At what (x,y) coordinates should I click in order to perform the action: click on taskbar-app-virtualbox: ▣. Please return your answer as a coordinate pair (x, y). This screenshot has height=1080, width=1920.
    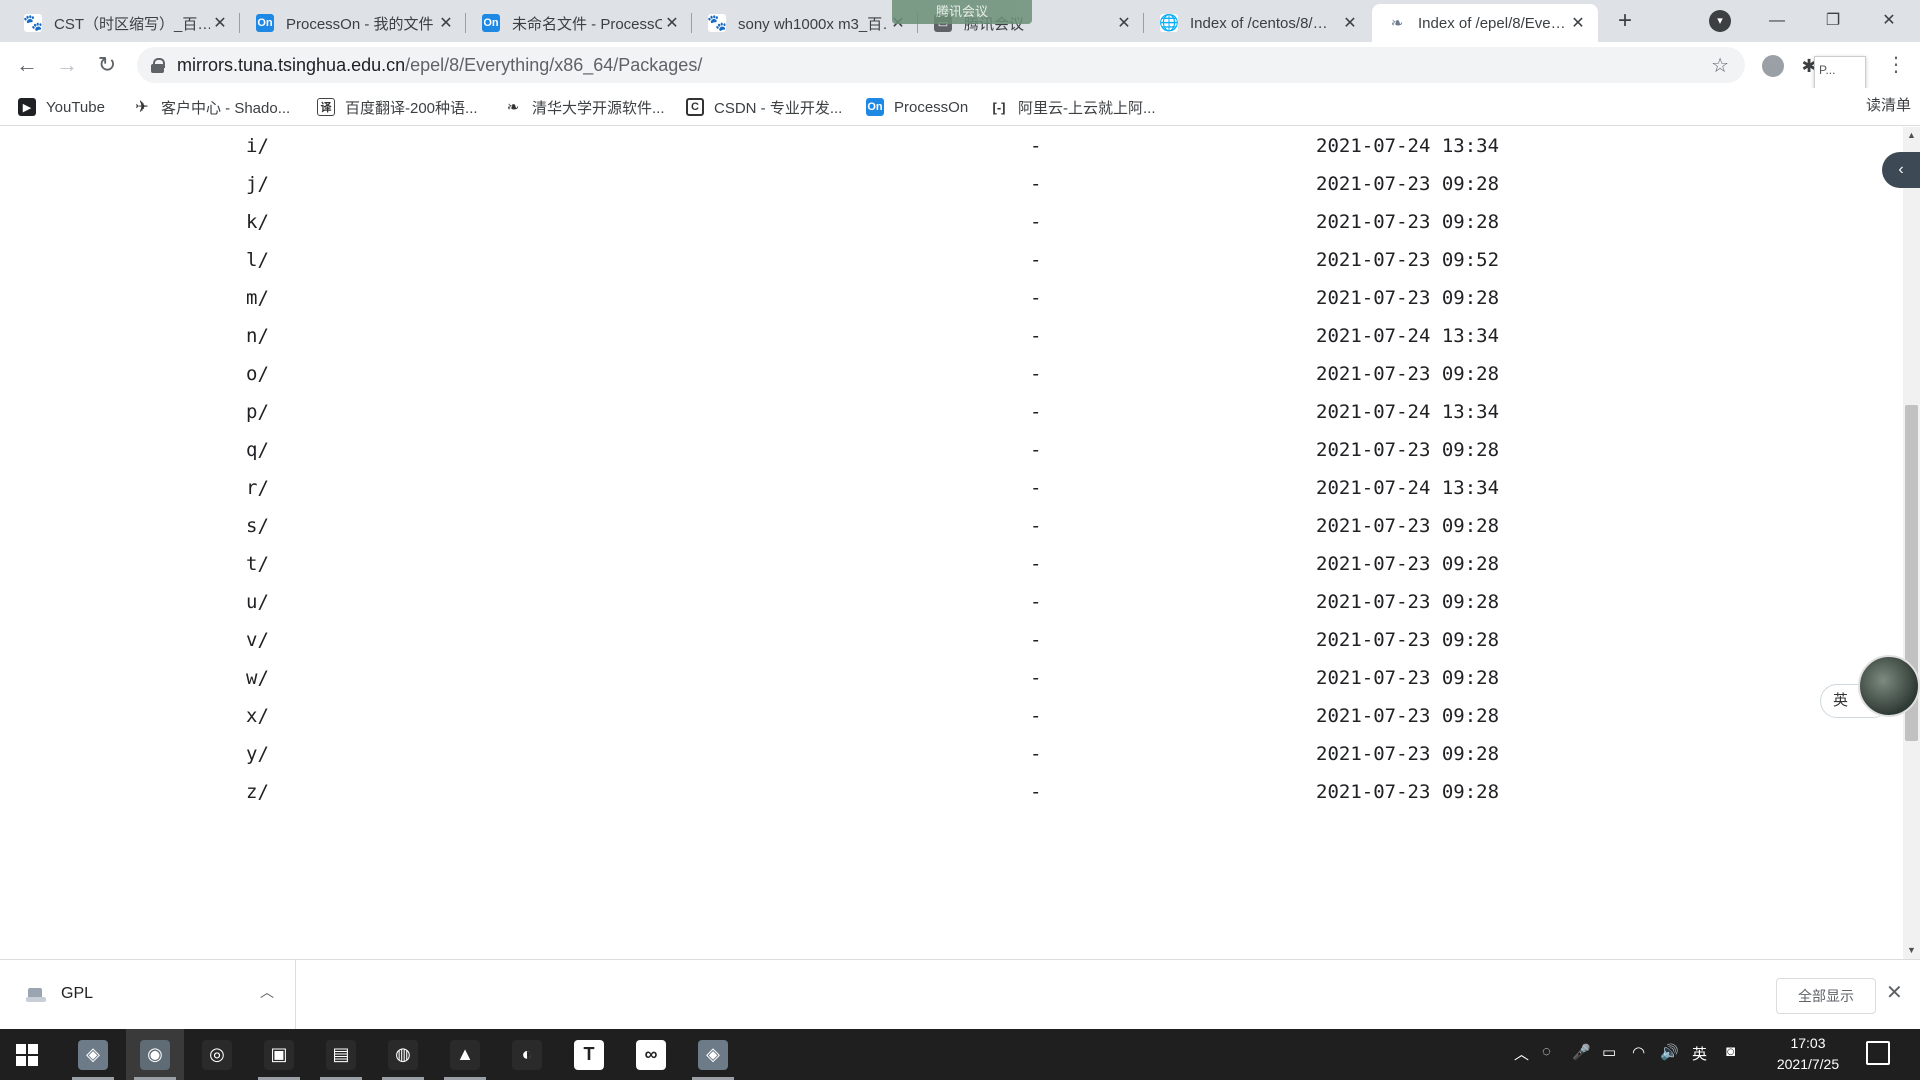
    Looking at the image, I should click on (279, 1054).